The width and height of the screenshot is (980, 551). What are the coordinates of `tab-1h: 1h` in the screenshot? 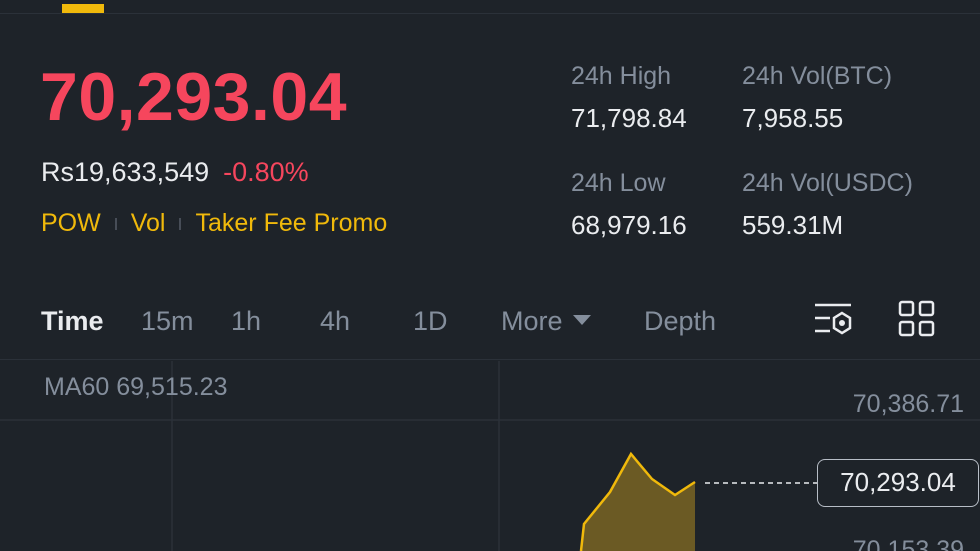 It's located at (246, 321).